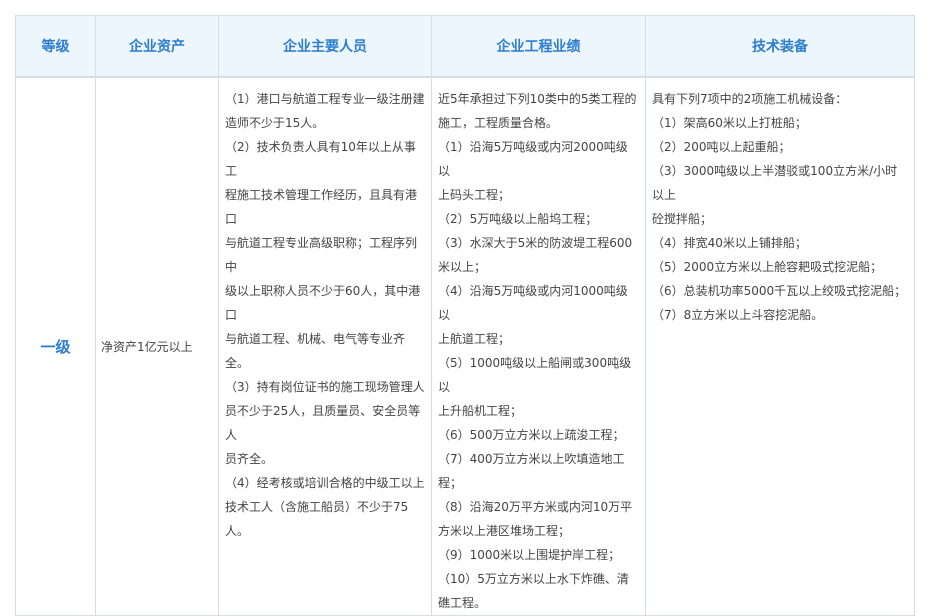 This screenshot has height=616, width=932. Describe the element at coordinates (325, 483) in the screenshot. I see `cell-line: （4）经考核或培训合格的中级工以上` at that location.